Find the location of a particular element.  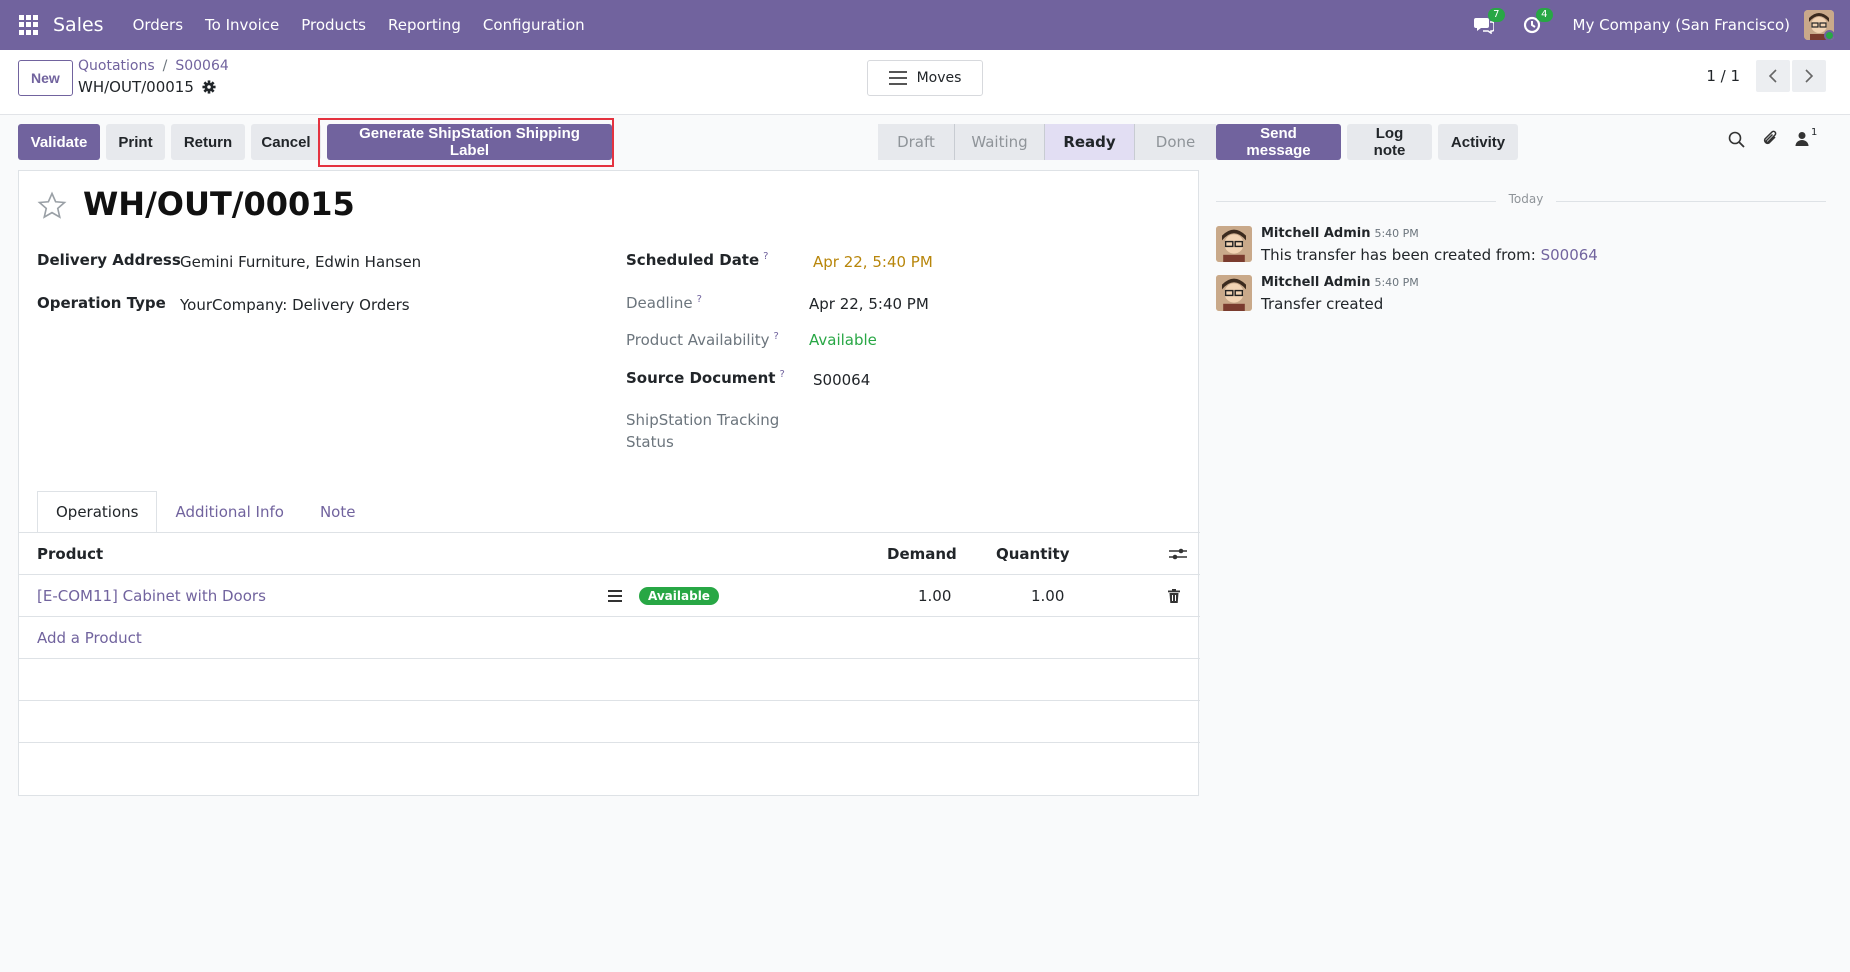

breadcrumb-quotations: Quotations is located at coordinates (116, 66).